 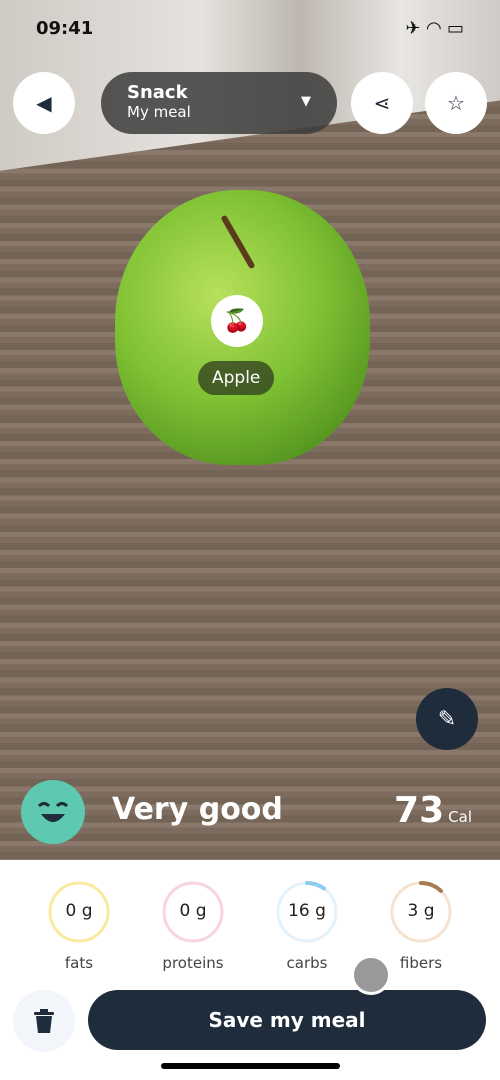 I want to click on favorite-button: ☆, so click(x=456, y=103).